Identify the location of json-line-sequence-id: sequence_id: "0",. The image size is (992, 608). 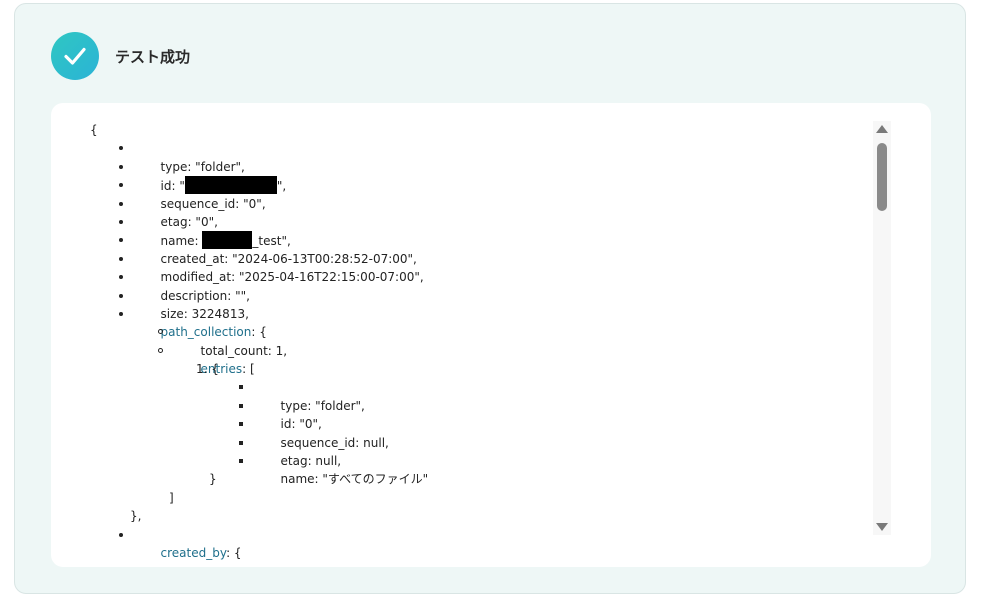
(480, 193).